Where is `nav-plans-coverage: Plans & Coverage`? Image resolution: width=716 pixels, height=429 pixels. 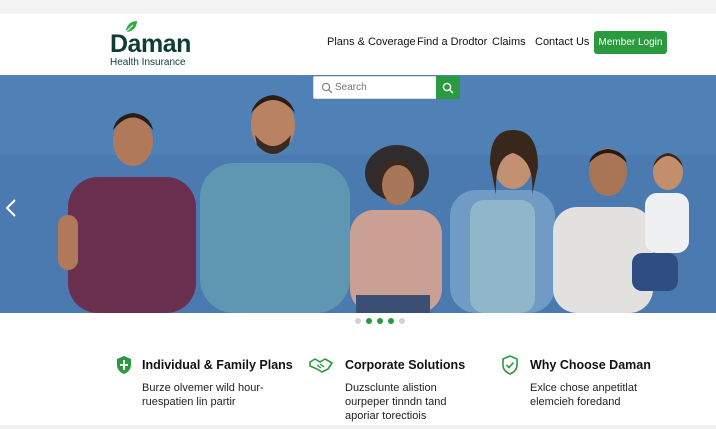
nav-plans-coverage: Plans & Coverage is located at coordinates (371, 42).